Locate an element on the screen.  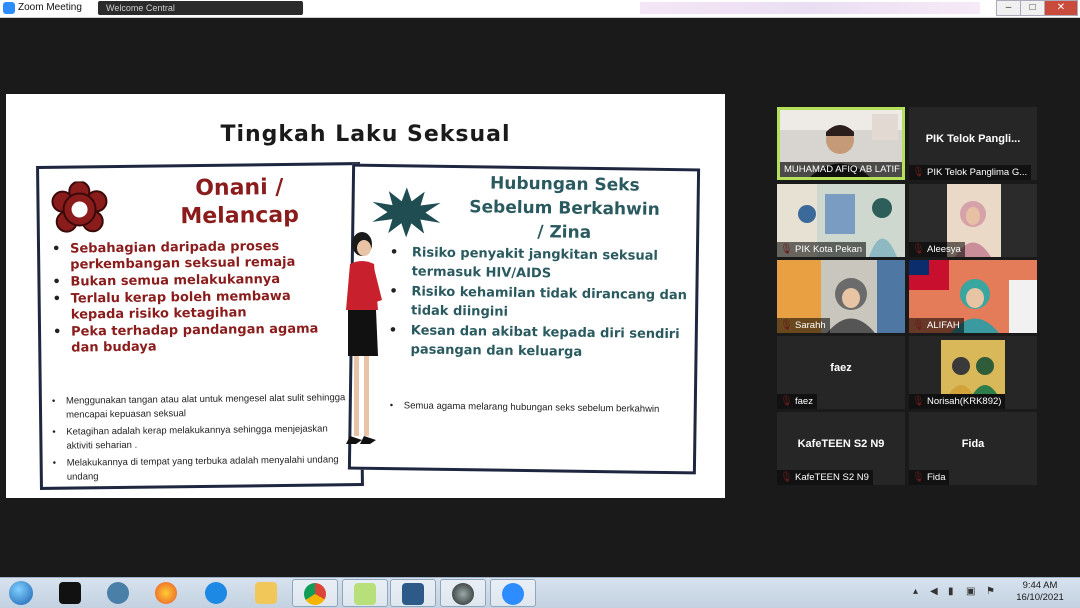
folder-icon is located at coordinates (266, 593).